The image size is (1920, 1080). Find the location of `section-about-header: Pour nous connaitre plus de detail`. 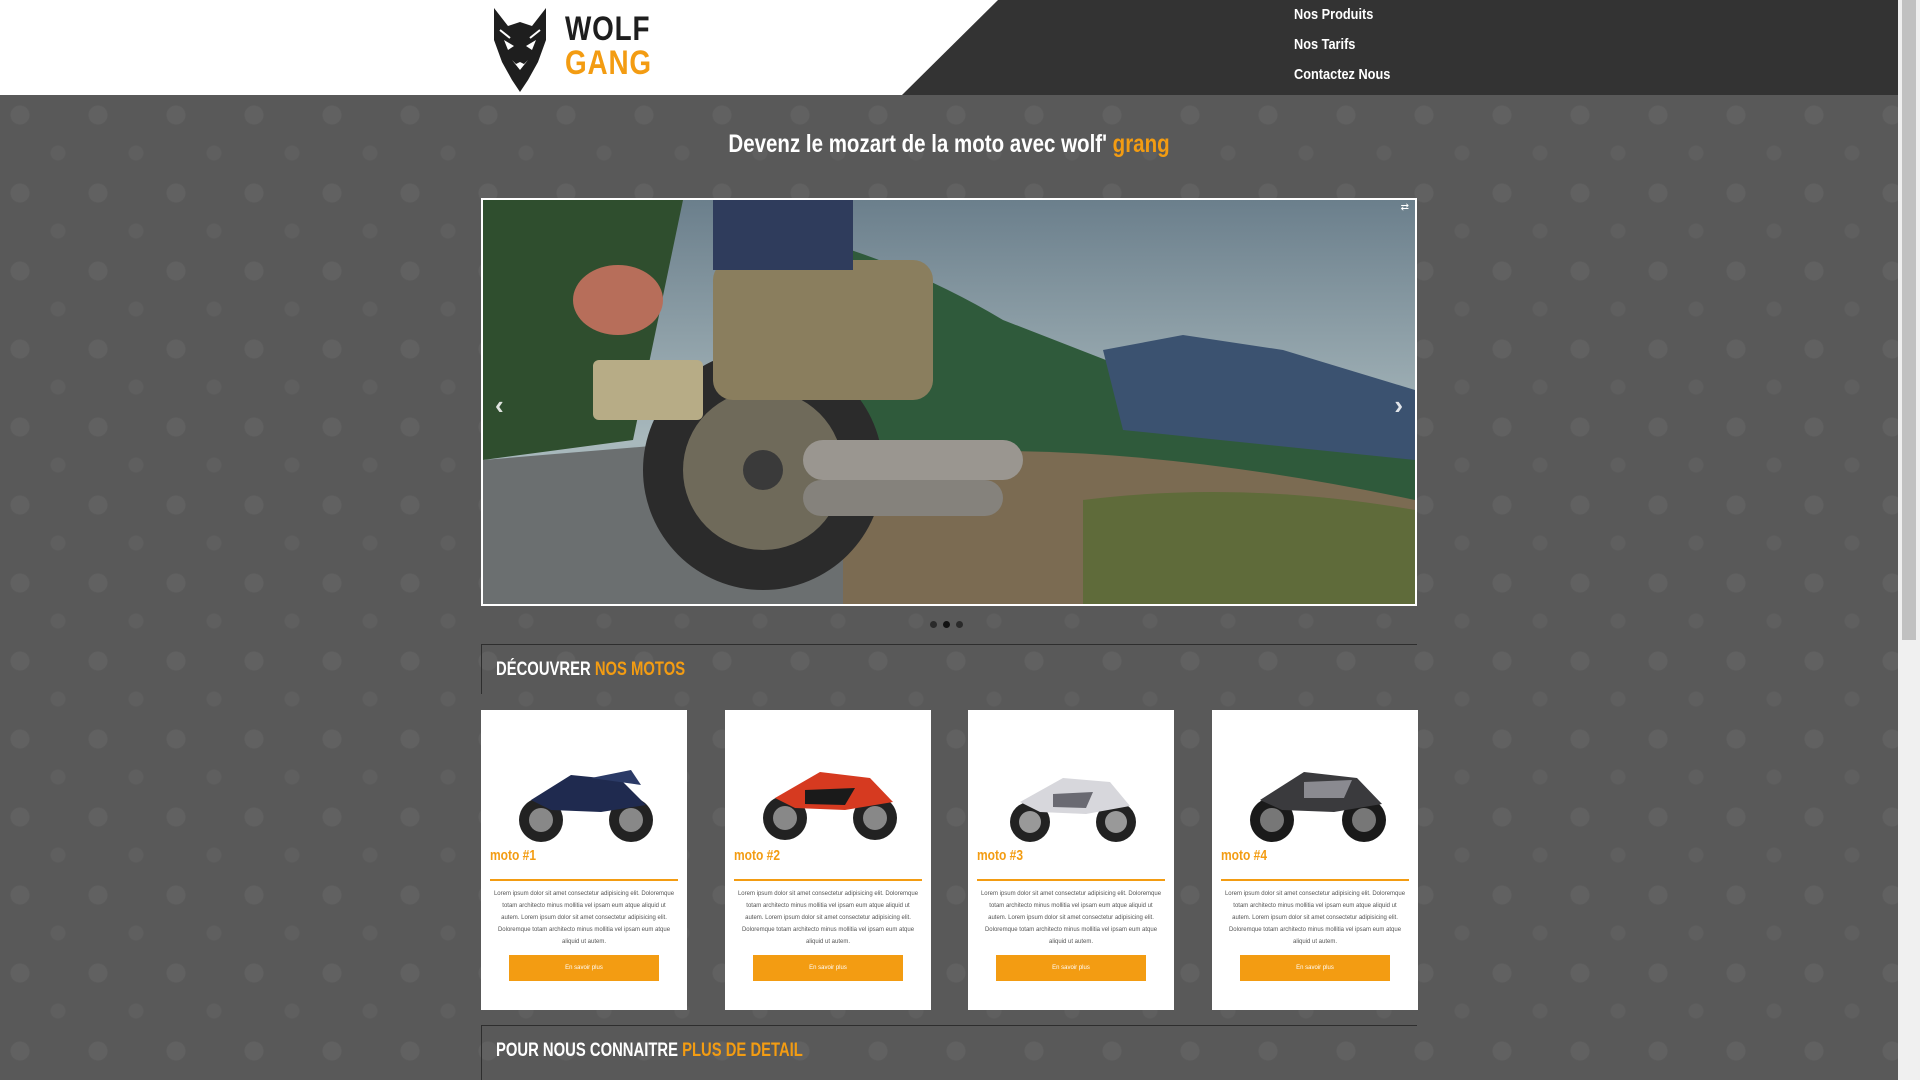

section-about-header: Pour nous connaitre plus de detail is located at coordinates (949, 1052).